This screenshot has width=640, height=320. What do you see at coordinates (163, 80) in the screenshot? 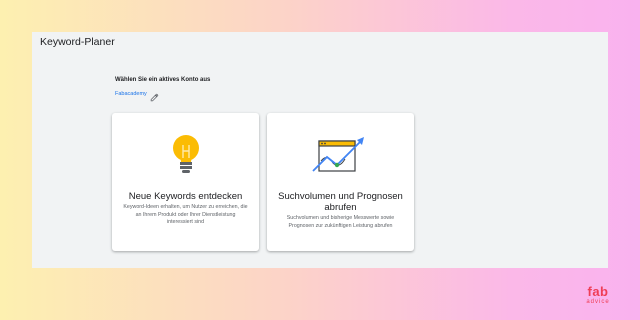
I see `account-heading: Wählen Sie ein aktives Konto aus` at bounding box center [163, 80].